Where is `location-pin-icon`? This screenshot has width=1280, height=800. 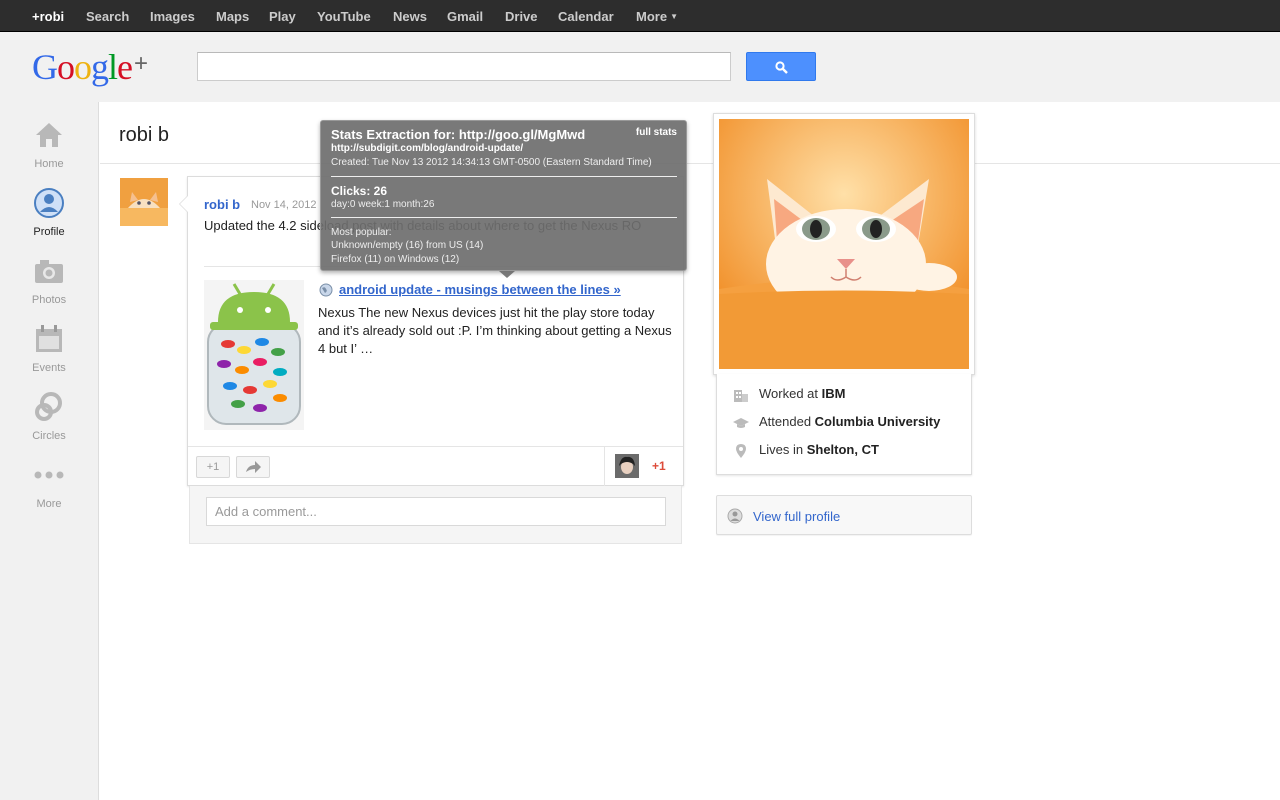
location-pin-icon is located at coordinates (741, 451).